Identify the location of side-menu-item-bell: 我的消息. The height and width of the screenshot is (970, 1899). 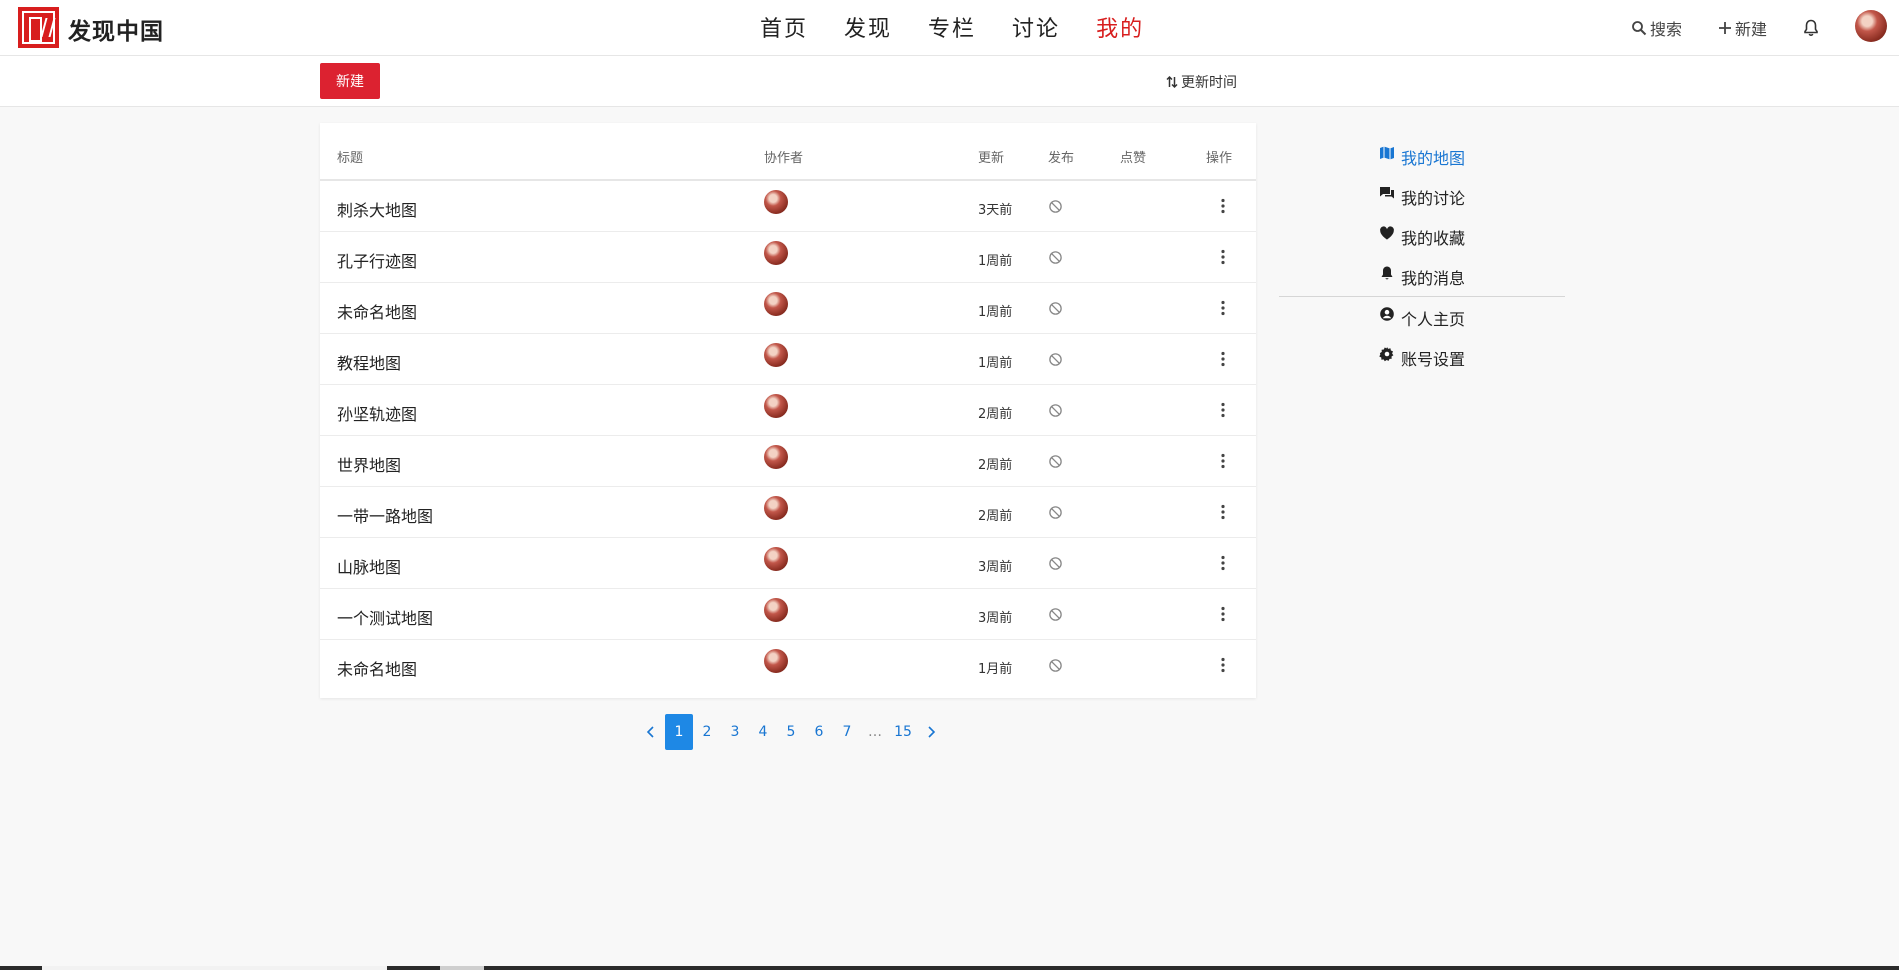
(1422, 276).